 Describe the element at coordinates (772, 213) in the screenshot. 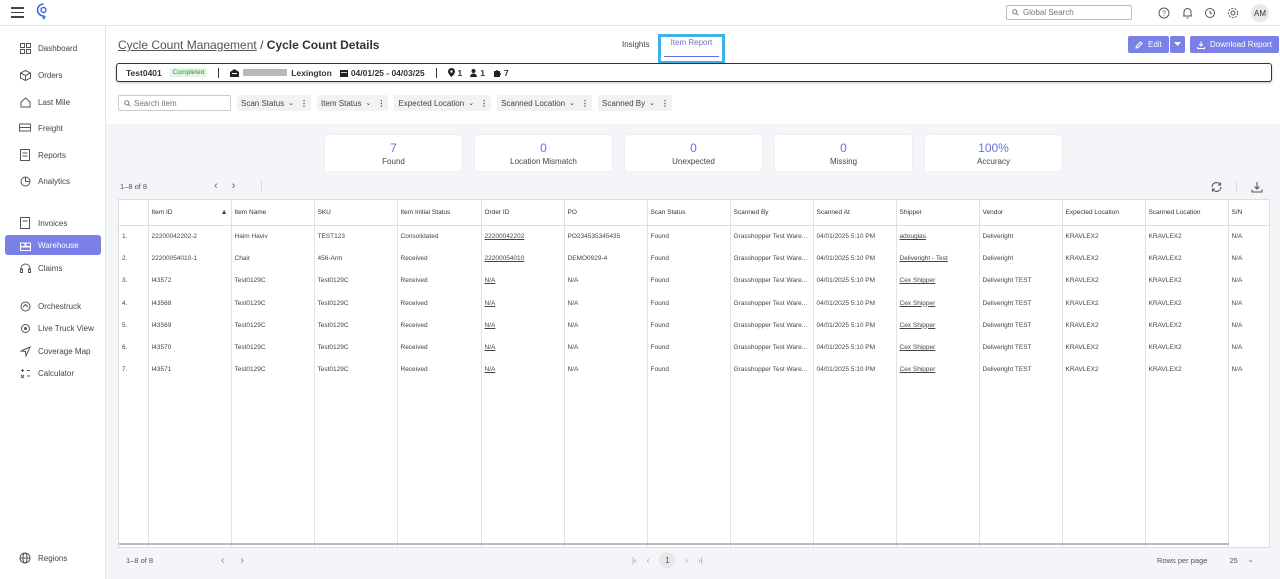

I see `column-header: Scanned By` at that location.